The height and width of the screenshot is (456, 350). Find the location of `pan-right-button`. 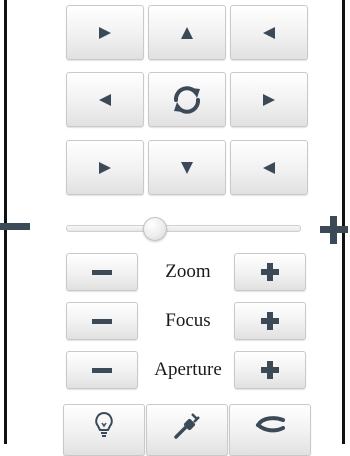

pan-right-button is located at coordinates (269, 99).